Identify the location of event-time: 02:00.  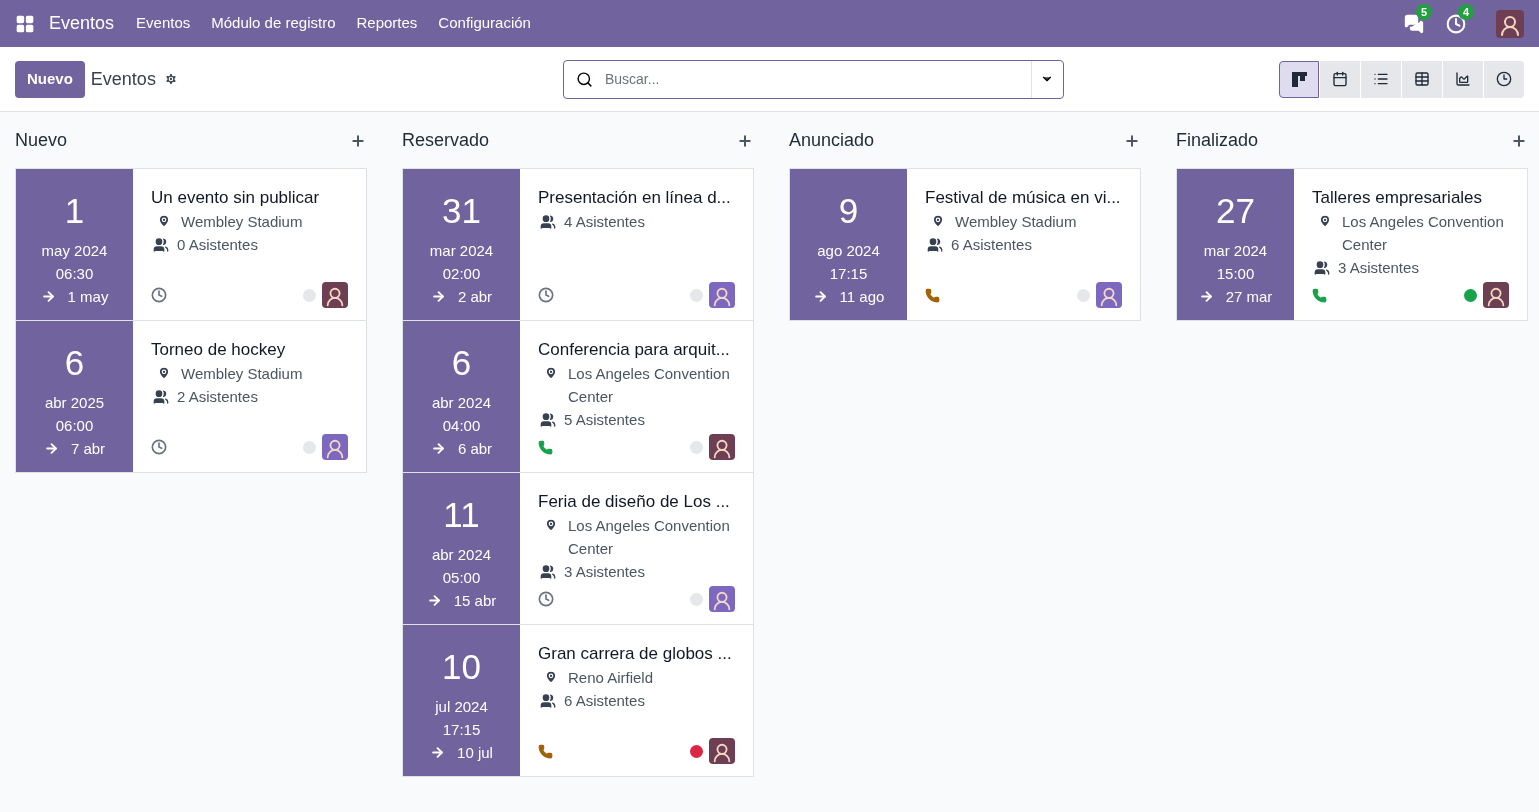
(461, 274).